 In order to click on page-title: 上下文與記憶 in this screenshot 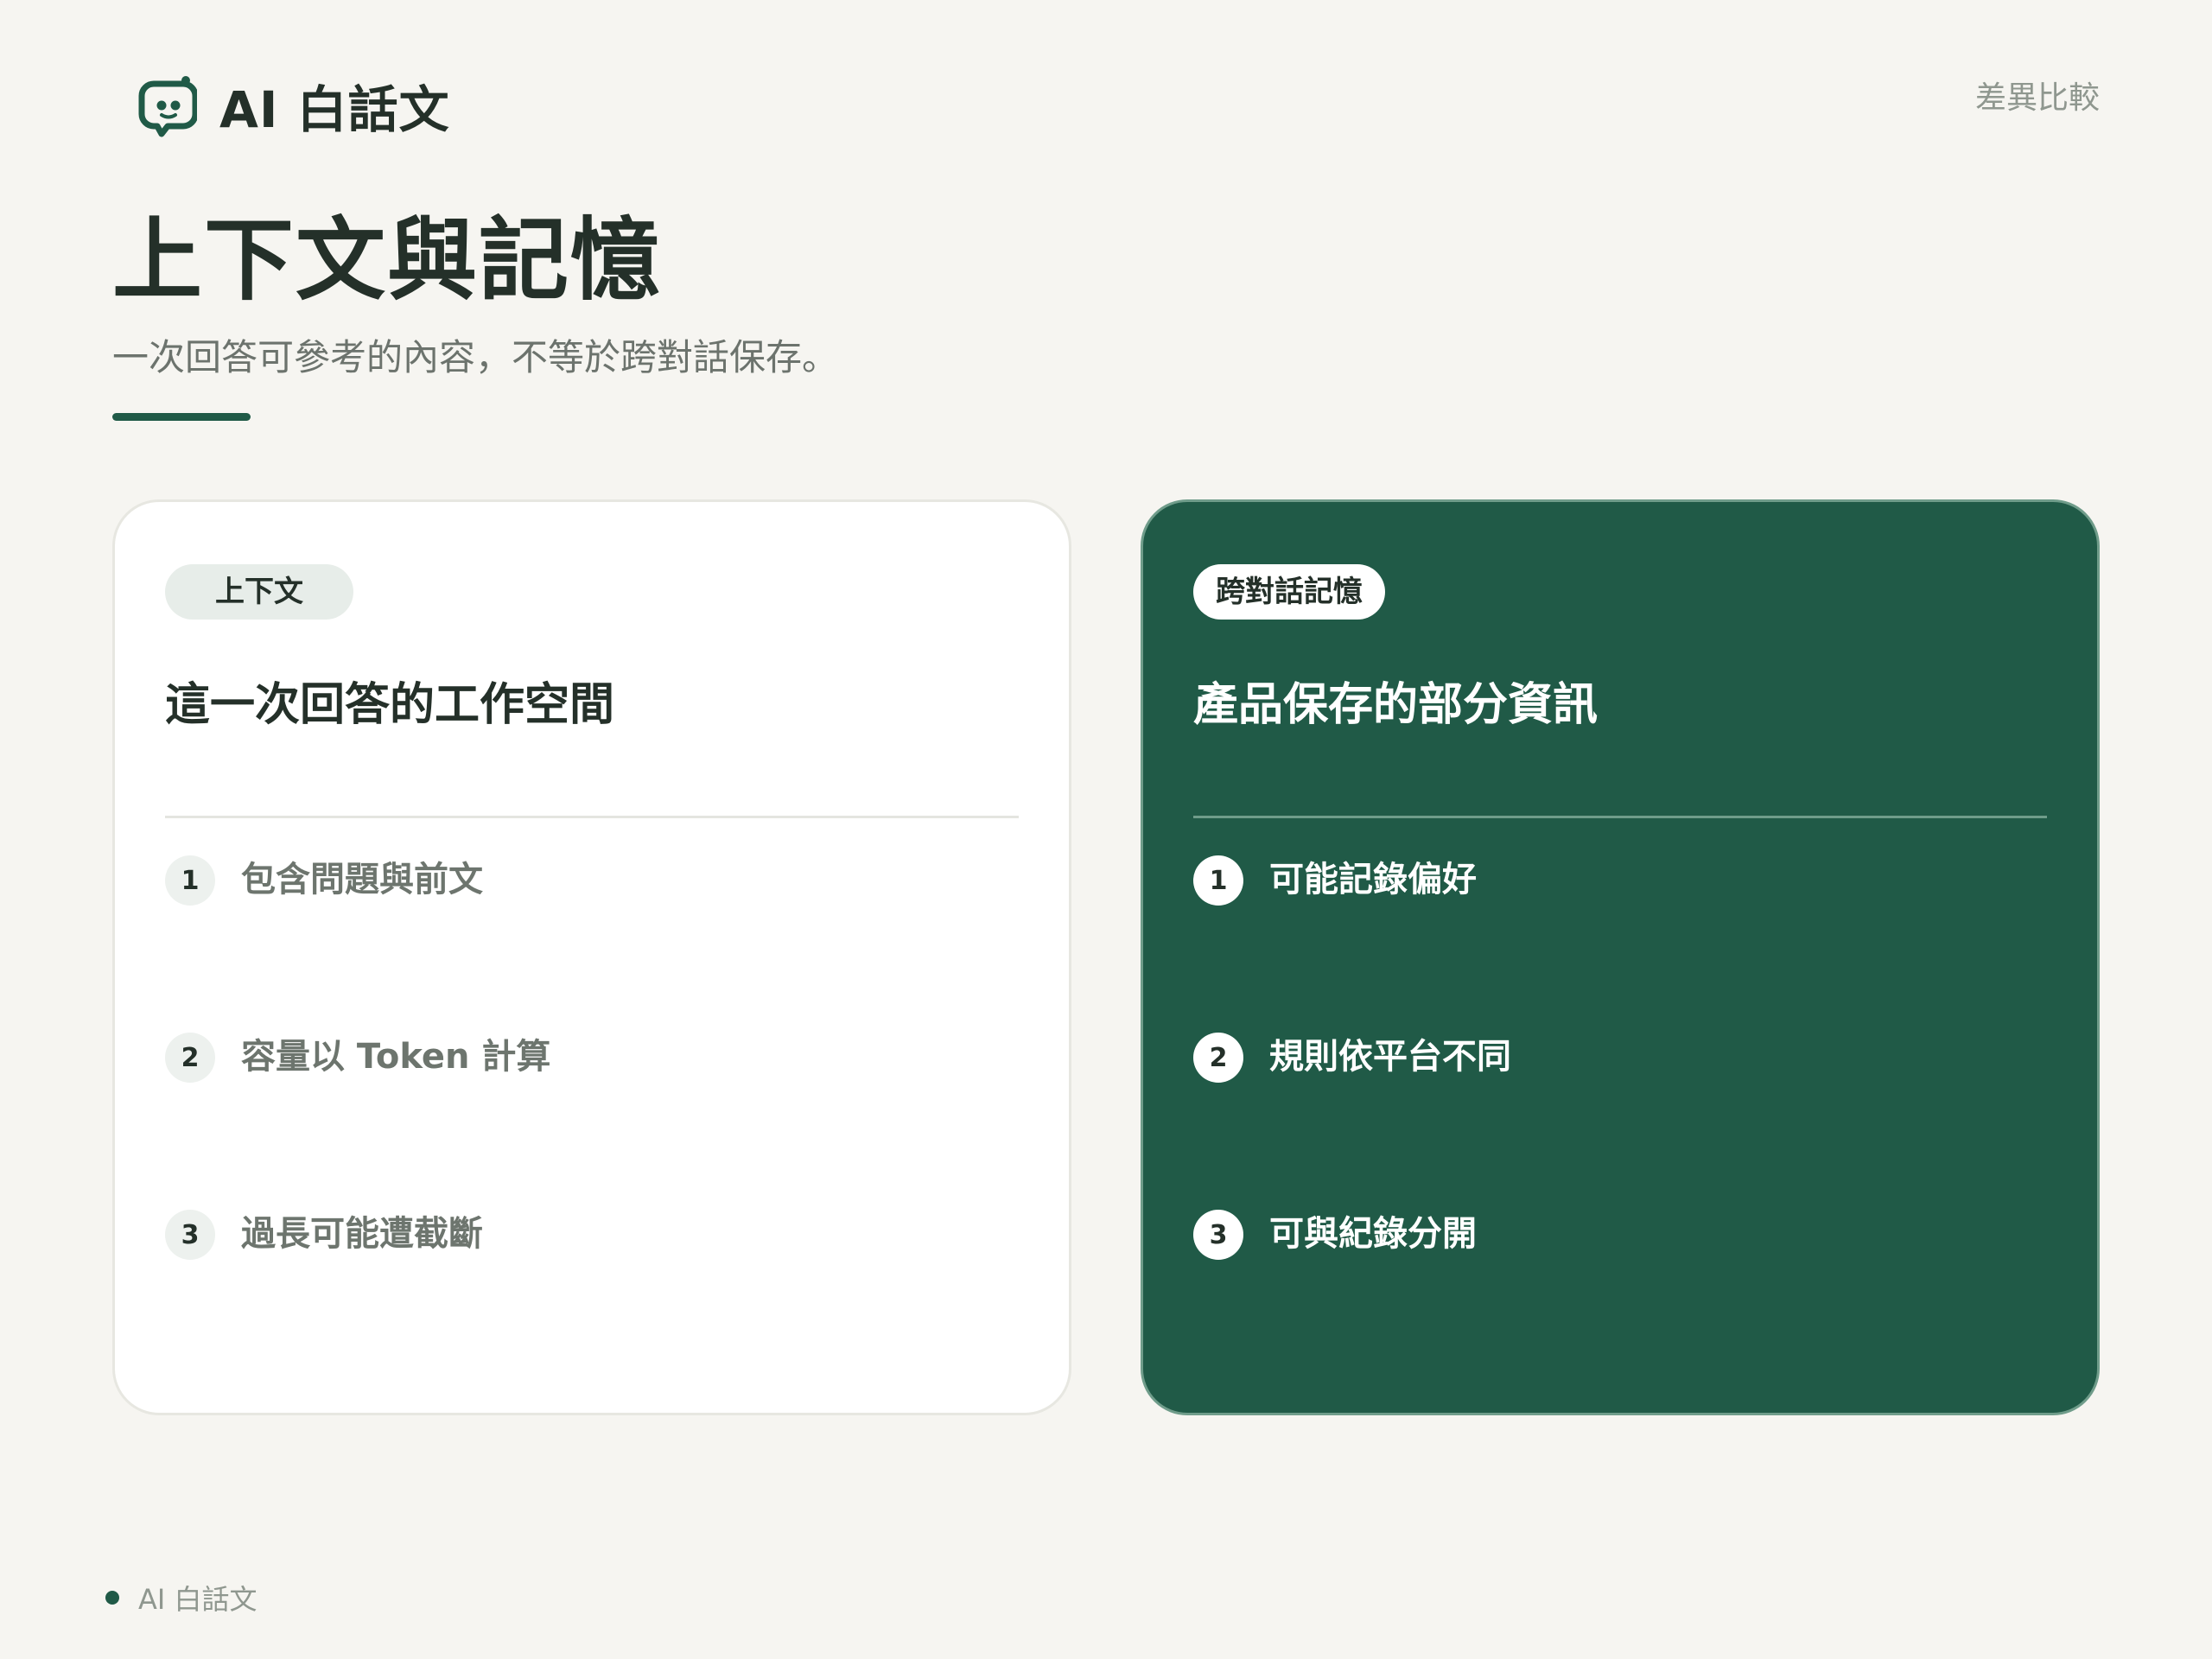, I will do `click(387, 260)`.